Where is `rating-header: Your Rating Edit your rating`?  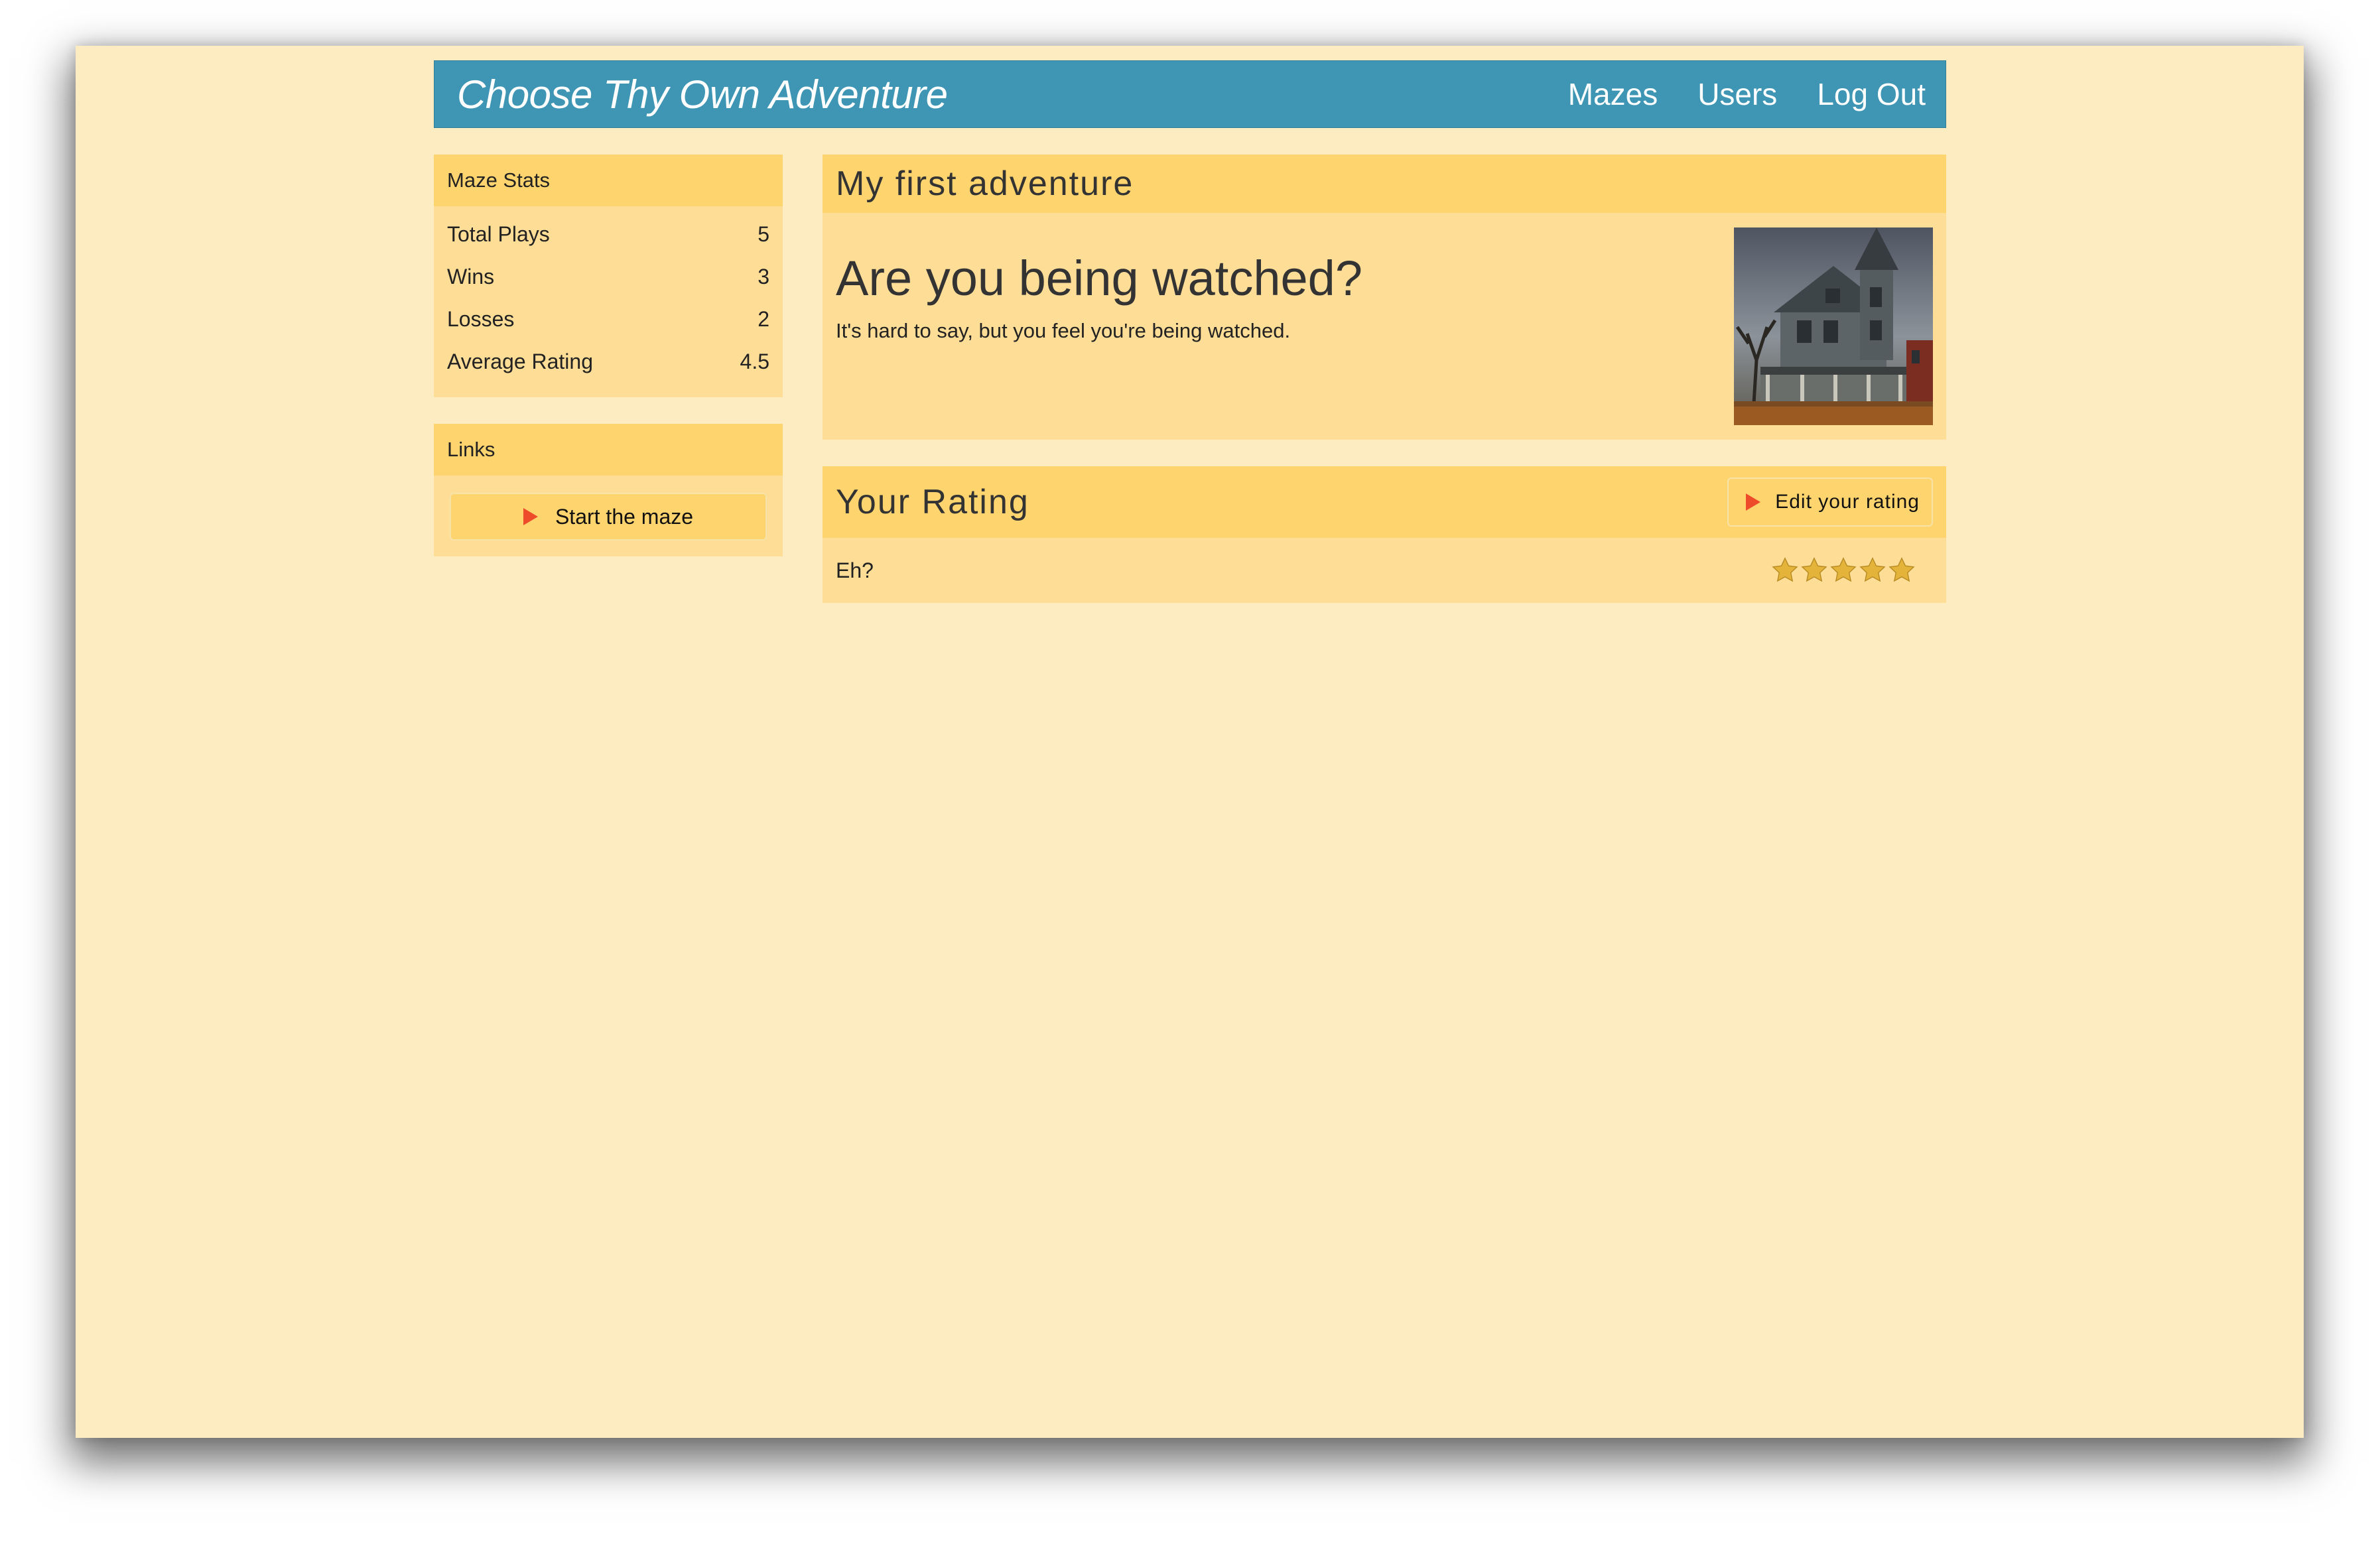
rating-header: Your Rating Edit your rating is located at coordinates (1384, 502).